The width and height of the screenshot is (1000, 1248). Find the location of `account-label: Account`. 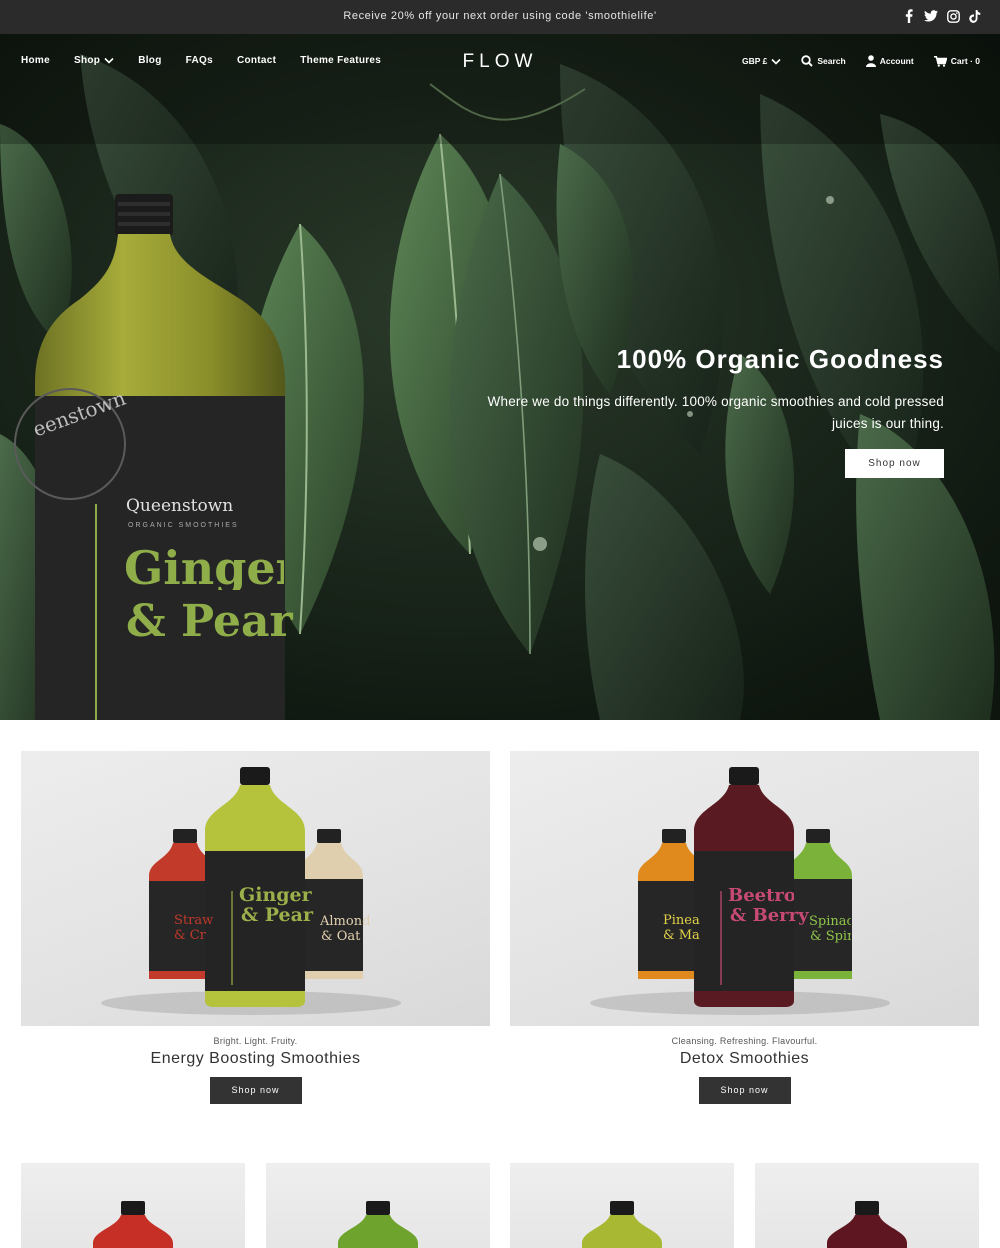

account-label: Account is located at coordinates (896, 61).